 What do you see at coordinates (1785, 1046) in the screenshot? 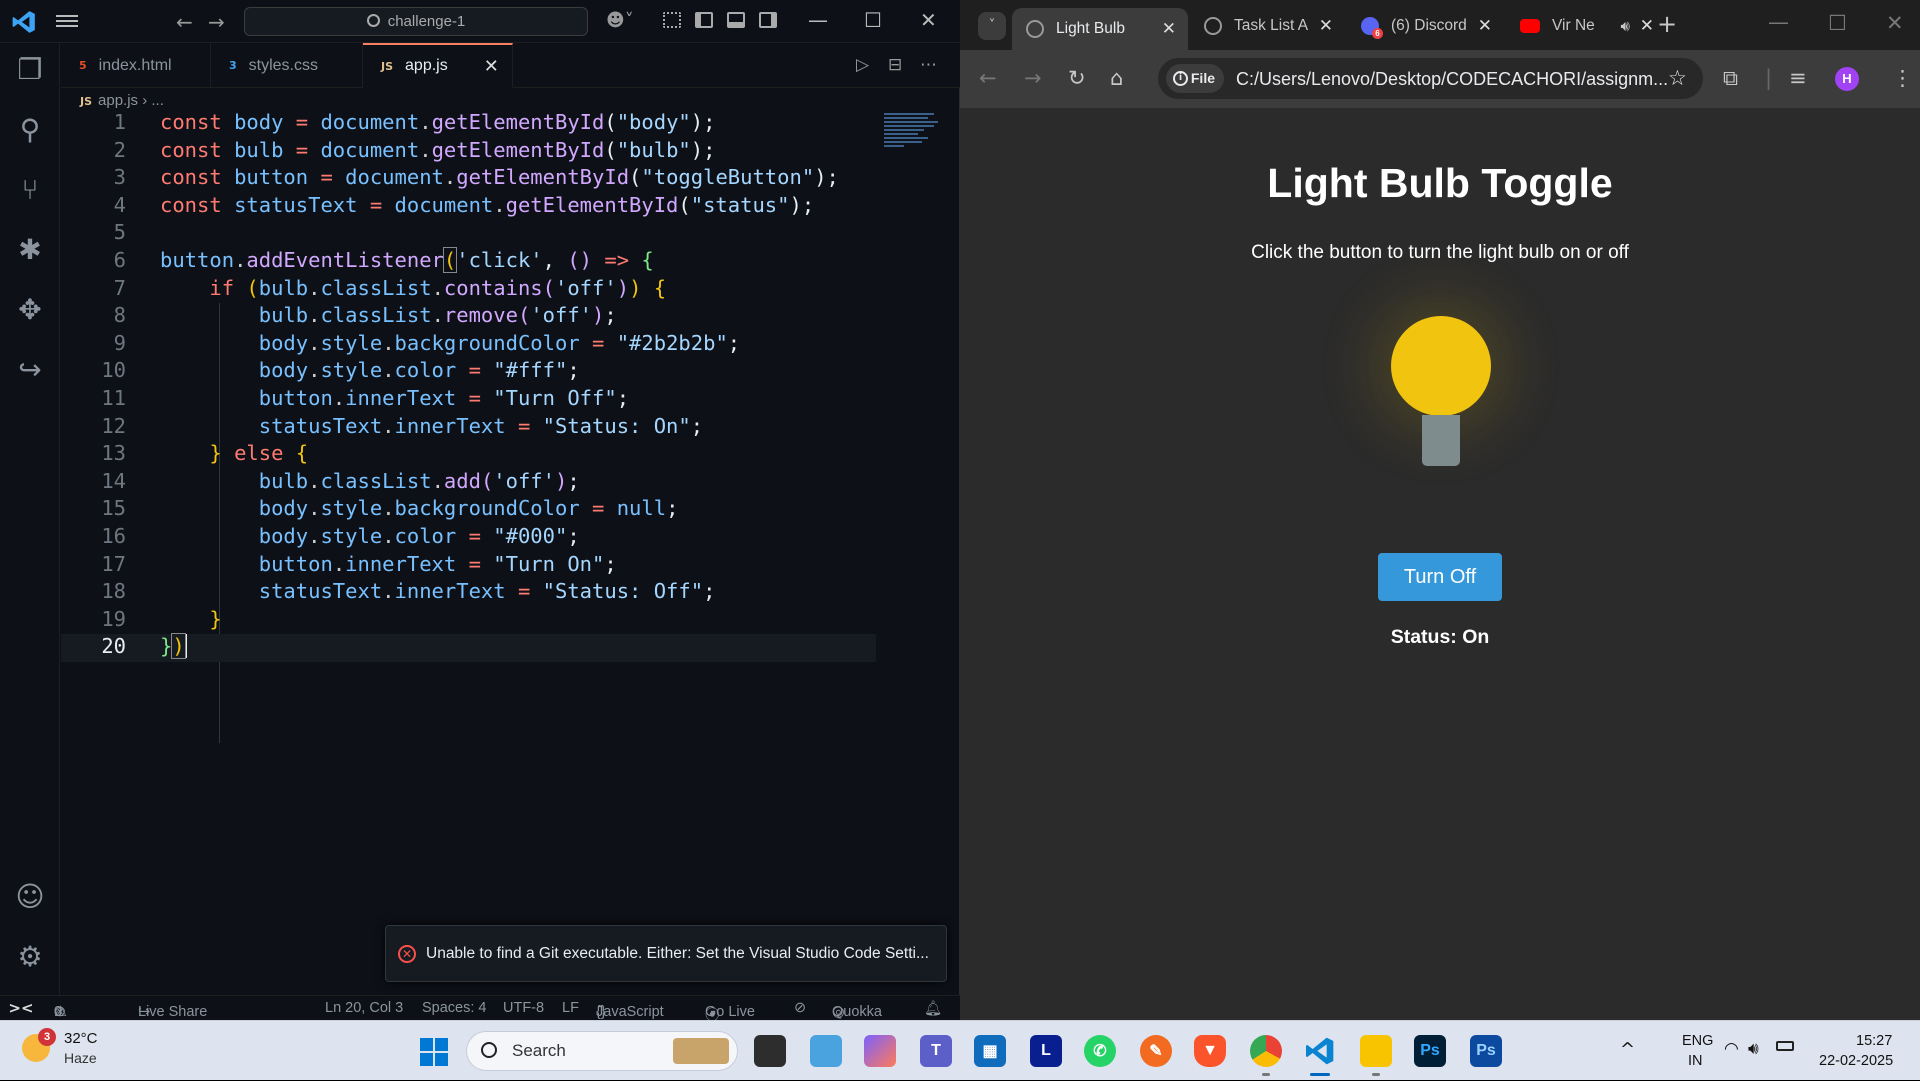
I see `battery-icon` at bounding box center [1785, 1046].